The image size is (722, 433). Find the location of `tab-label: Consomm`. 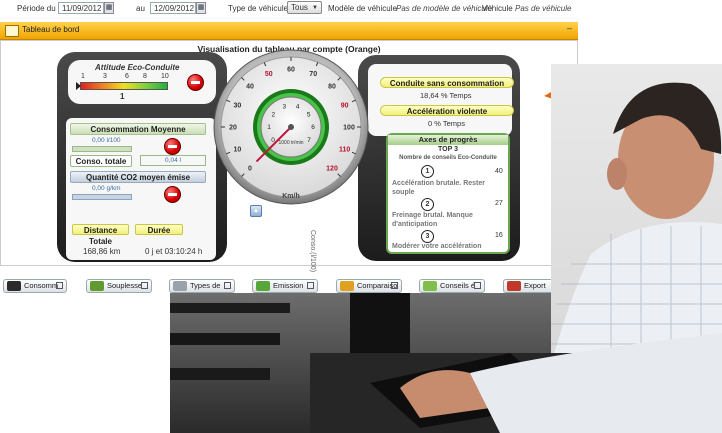

tab-label: Consomm is located at coordinates (41, 285).